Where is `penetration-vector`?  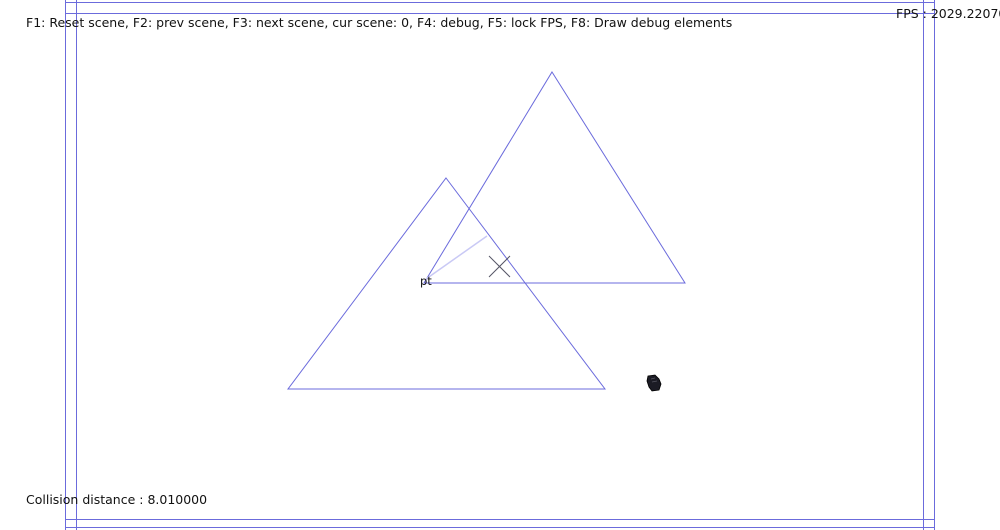 penetration-vector is located at coordinates (456, 257).